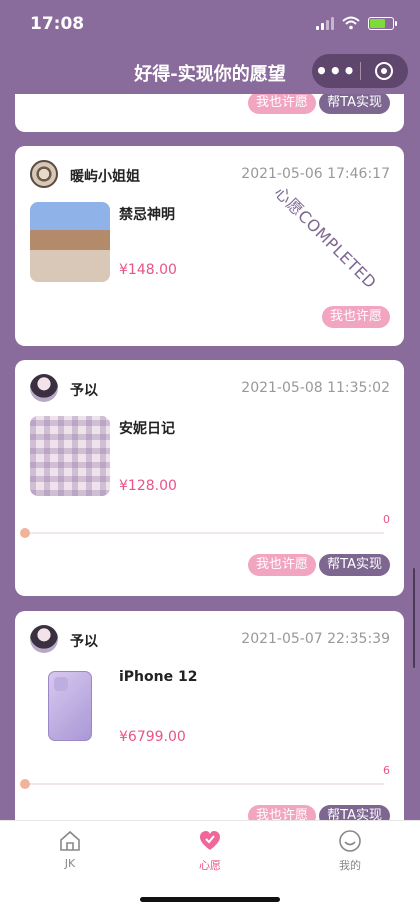 This screenshot has width=420, height=910. What do you see at coordinates (158, 677) in the screenshot?
I see `product-name: iPhone 12` at bounding box center [158, 677].